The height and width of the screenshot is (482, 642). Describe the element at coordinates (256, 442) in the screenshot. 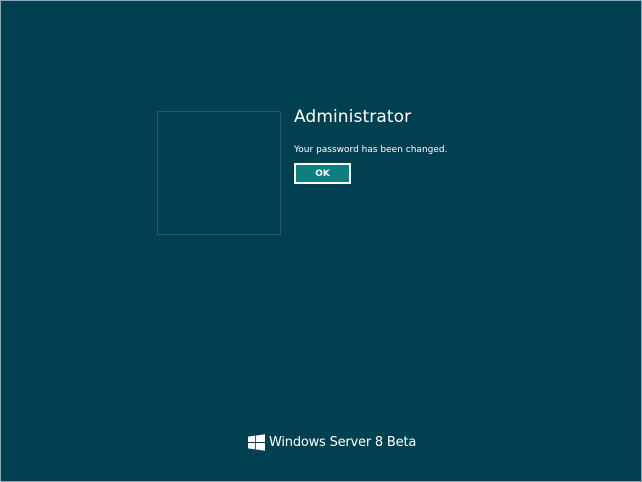

I see `windows-logo-icon` at that location.